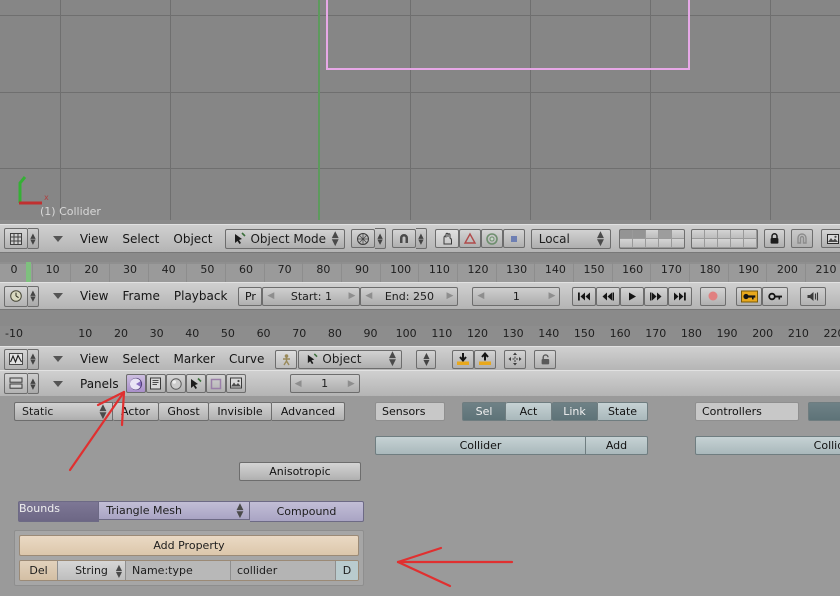 The height and width of the screenshot is (596, 840). I want to click on scene-context-button, so click(235, 383).